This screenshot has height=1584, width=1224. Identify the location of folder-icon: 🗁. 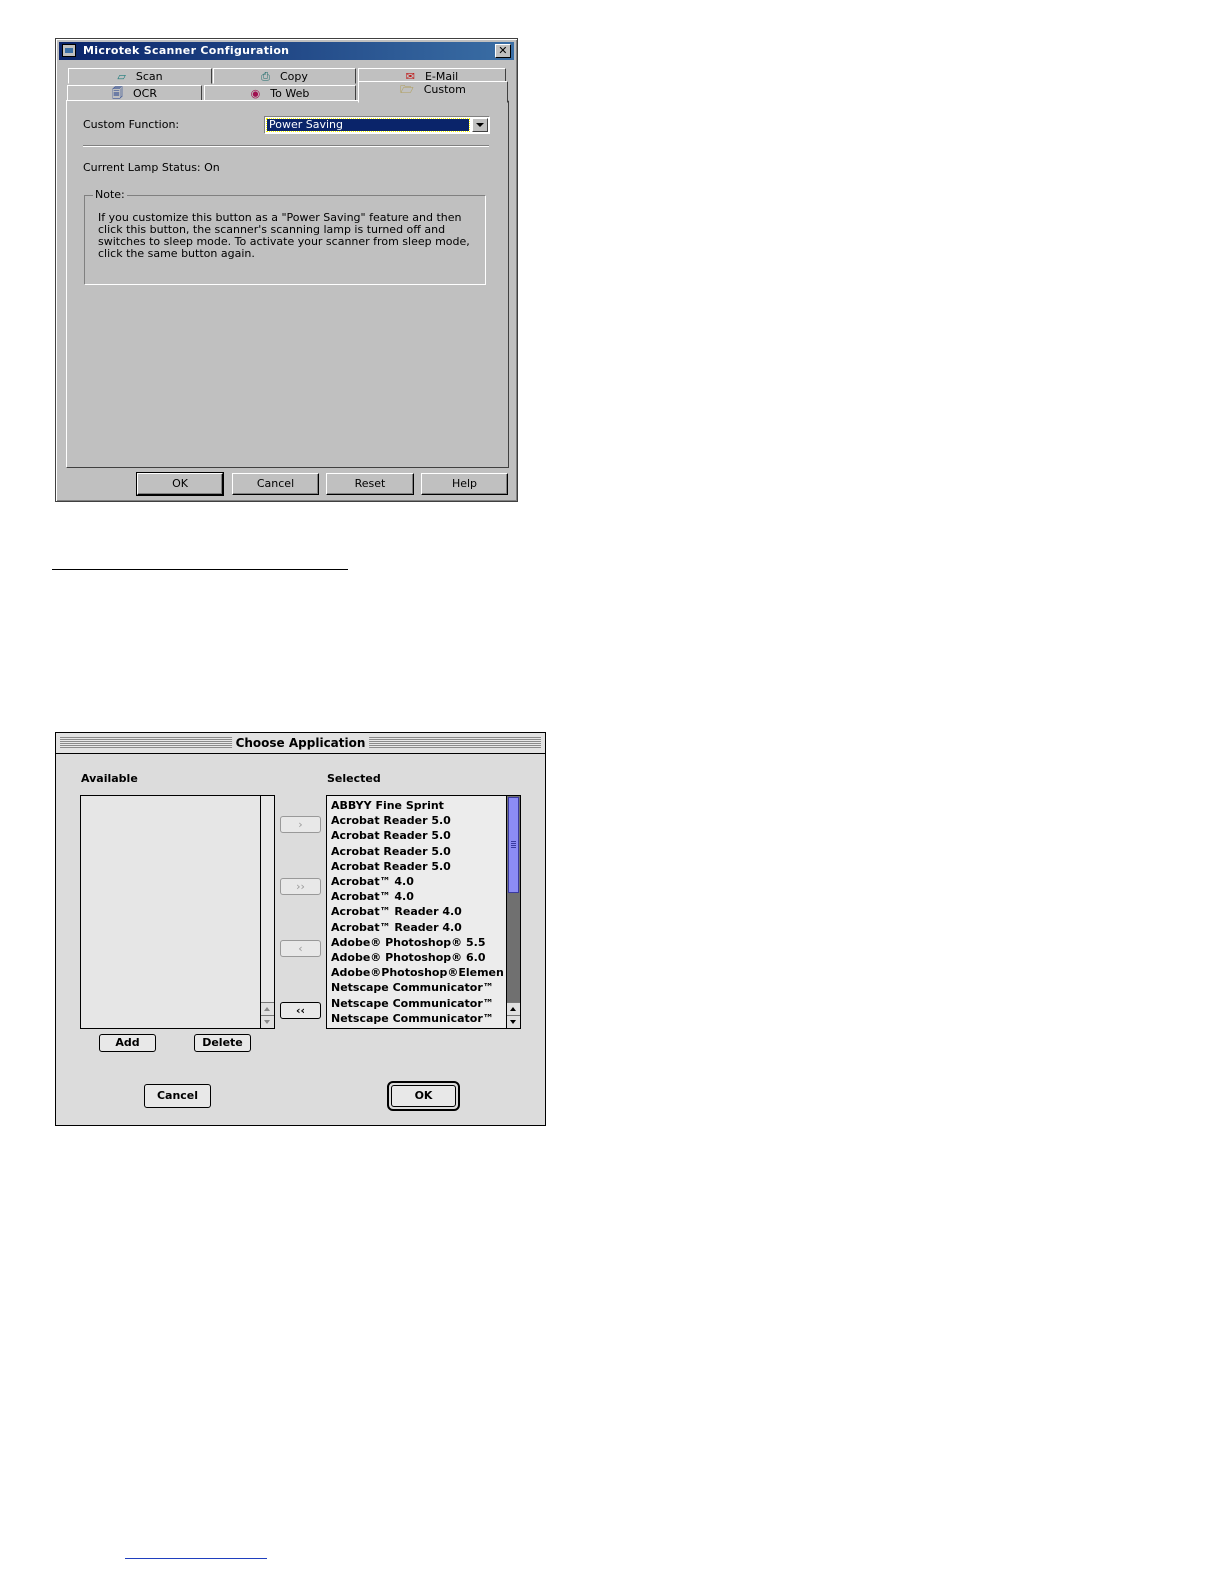
(407, 89).